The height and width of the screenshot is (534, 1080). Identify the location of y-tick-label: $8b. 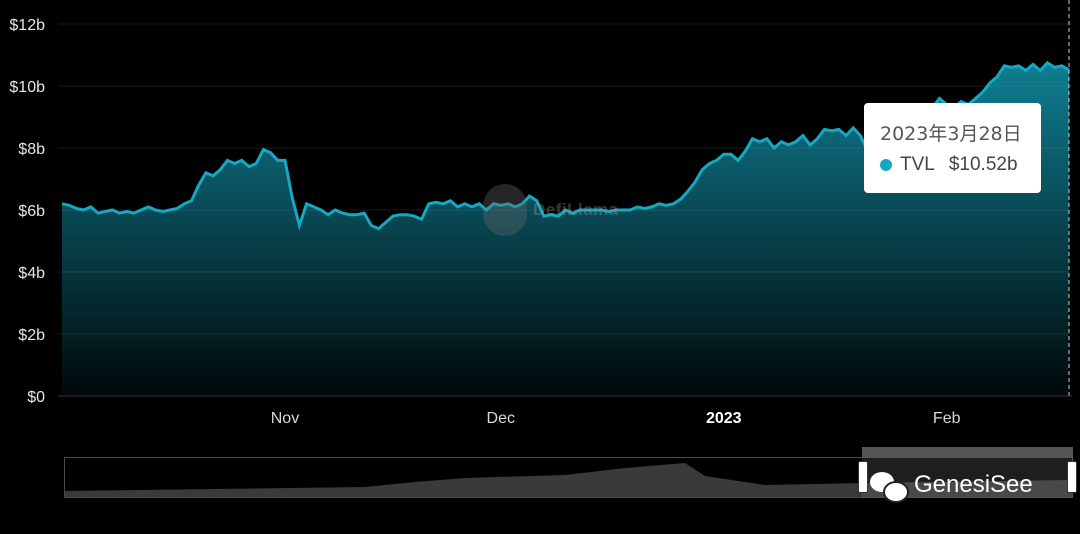
(31, 149).